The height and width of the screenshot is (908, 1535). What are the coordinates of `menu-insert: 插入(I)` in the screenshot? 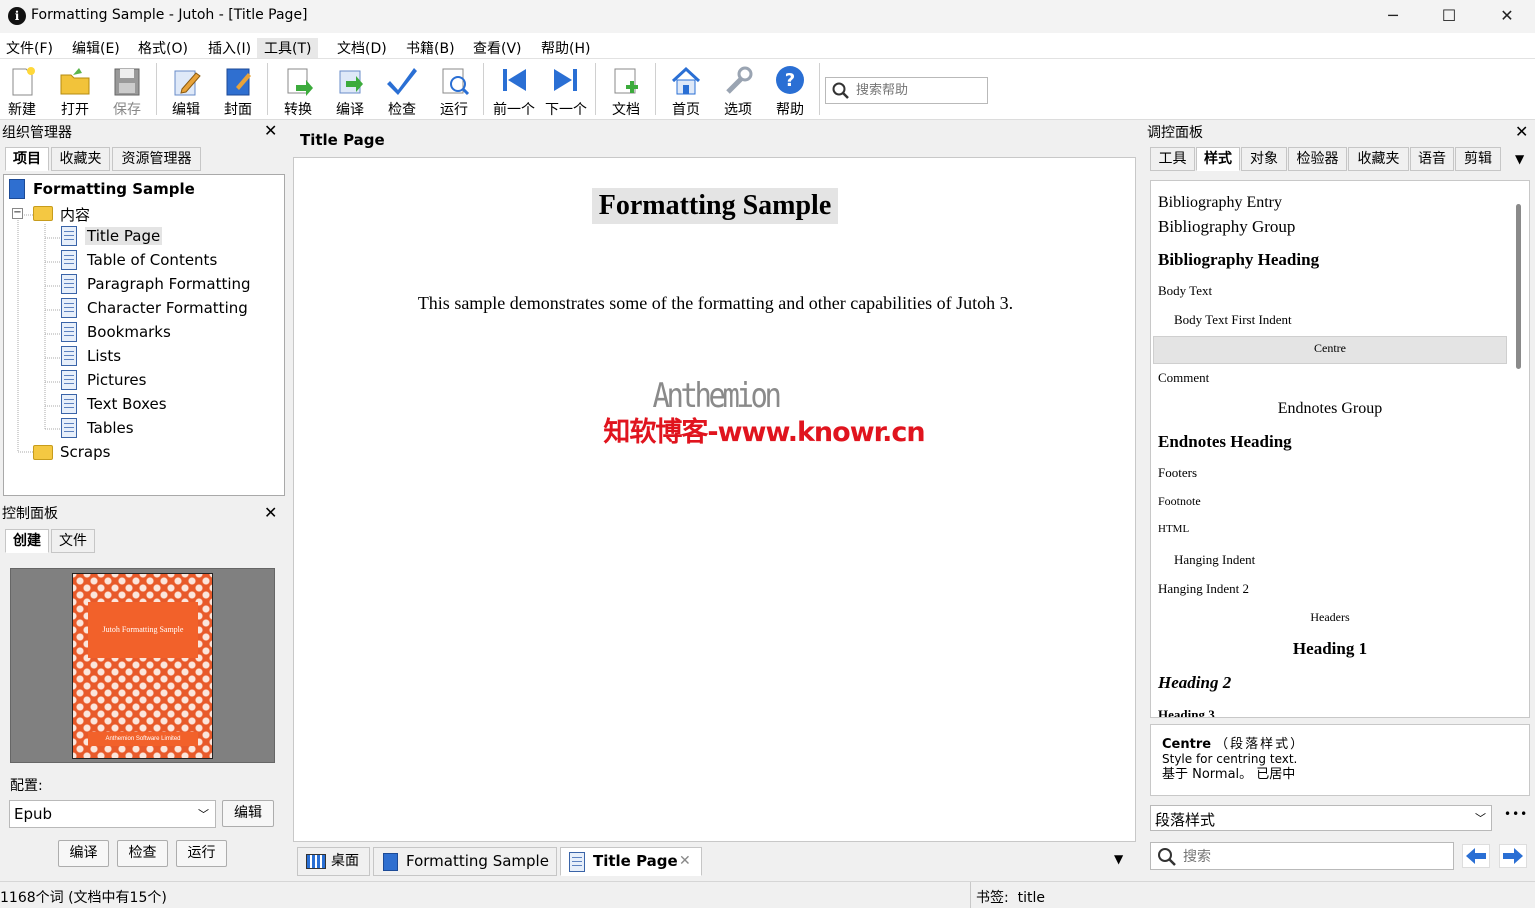 It's located at (229, 48).